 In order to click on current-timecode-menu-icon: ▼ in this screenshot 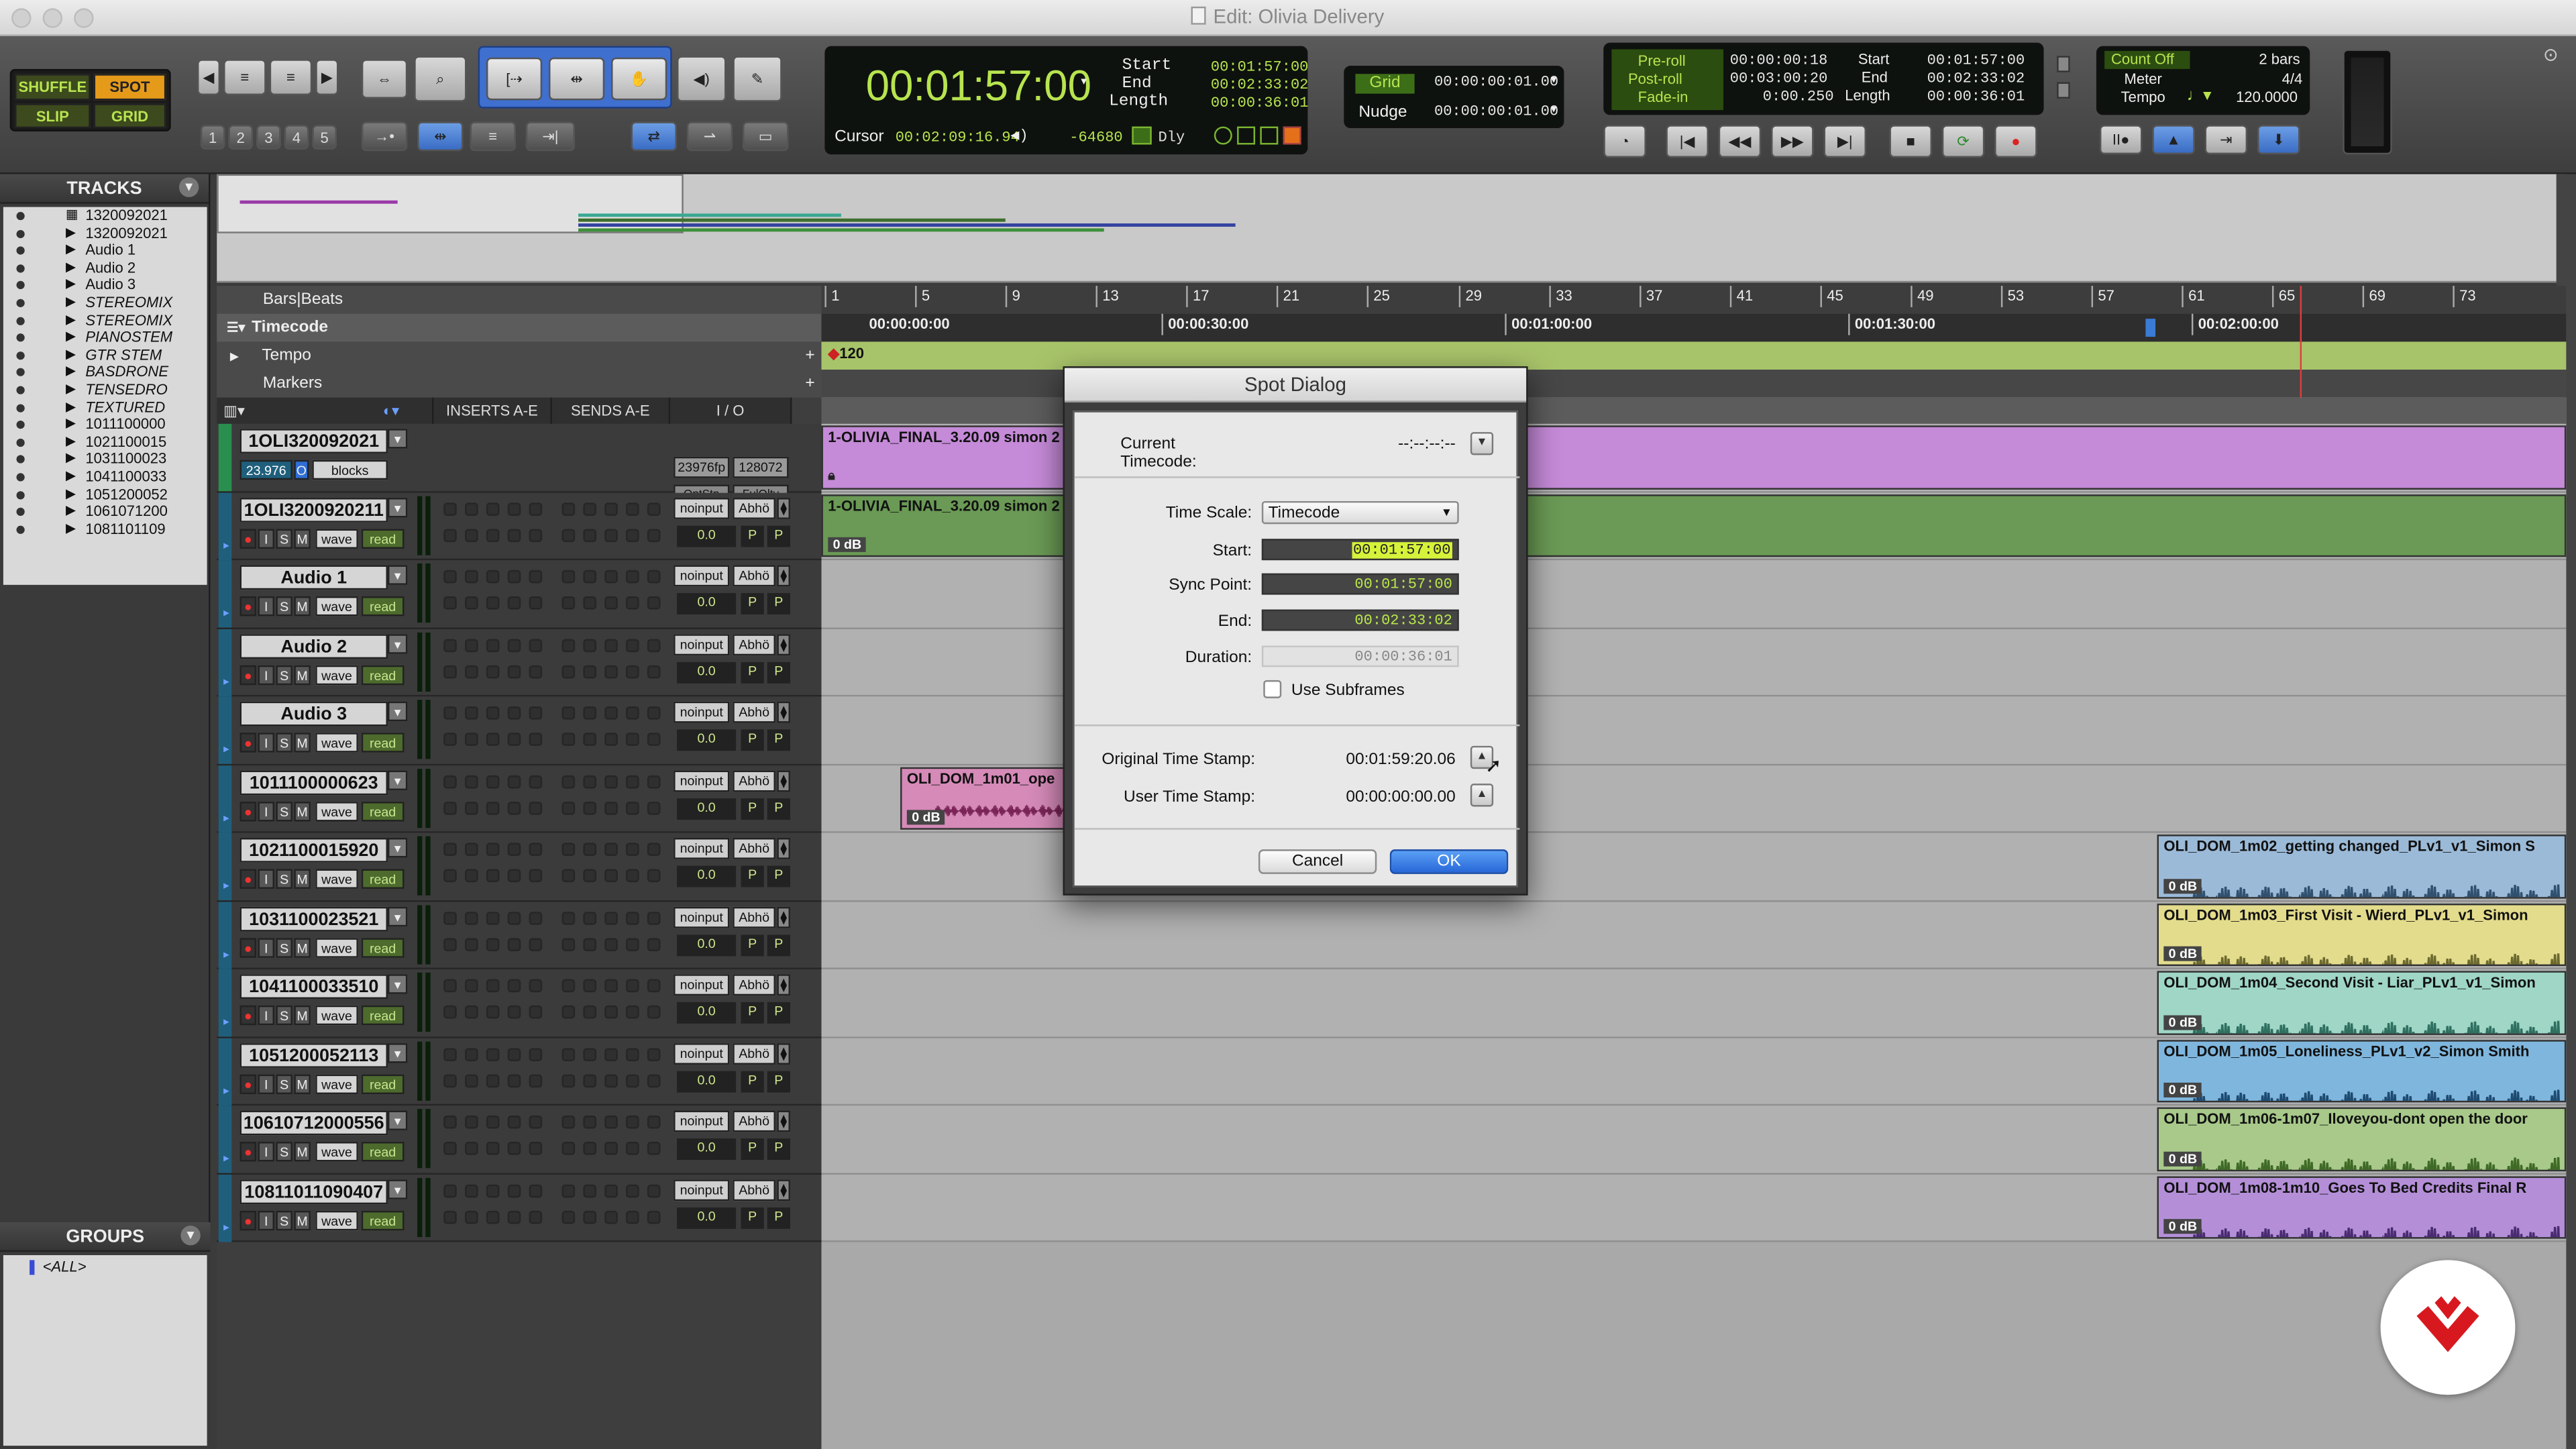, I will do `click(1482, 443)`.